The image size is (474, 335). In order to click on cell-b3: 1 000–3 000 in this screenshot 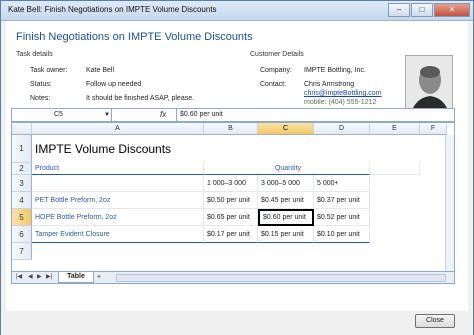, I will do `click(231, 183)`.